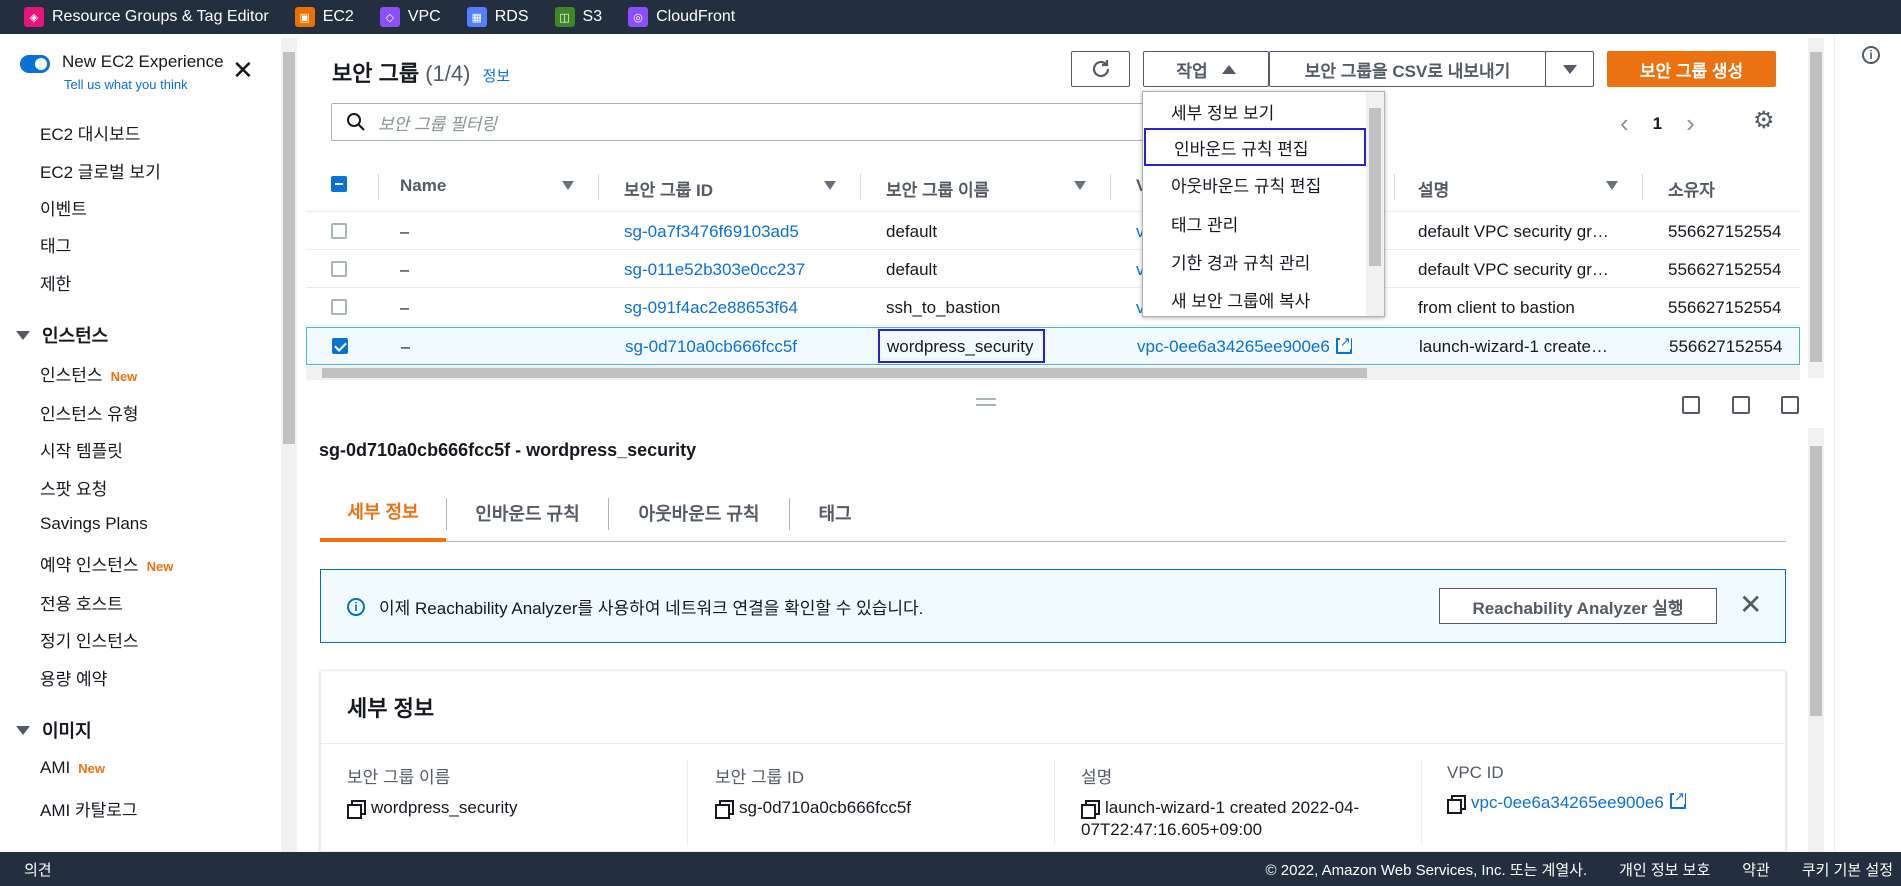 This screenshot has width=1901, height=886. I want to click on close-icon: ✕, so click(243, 70).